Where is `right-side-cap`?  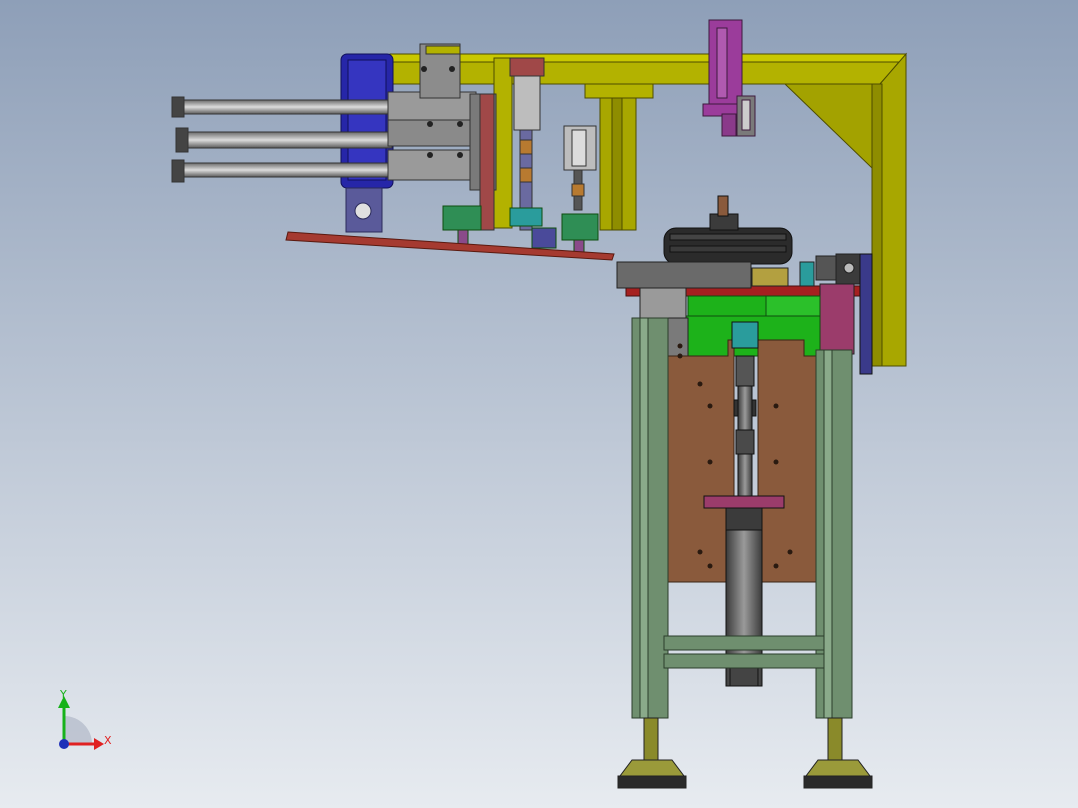 right-side-cap is located at coordinates (866, 314).